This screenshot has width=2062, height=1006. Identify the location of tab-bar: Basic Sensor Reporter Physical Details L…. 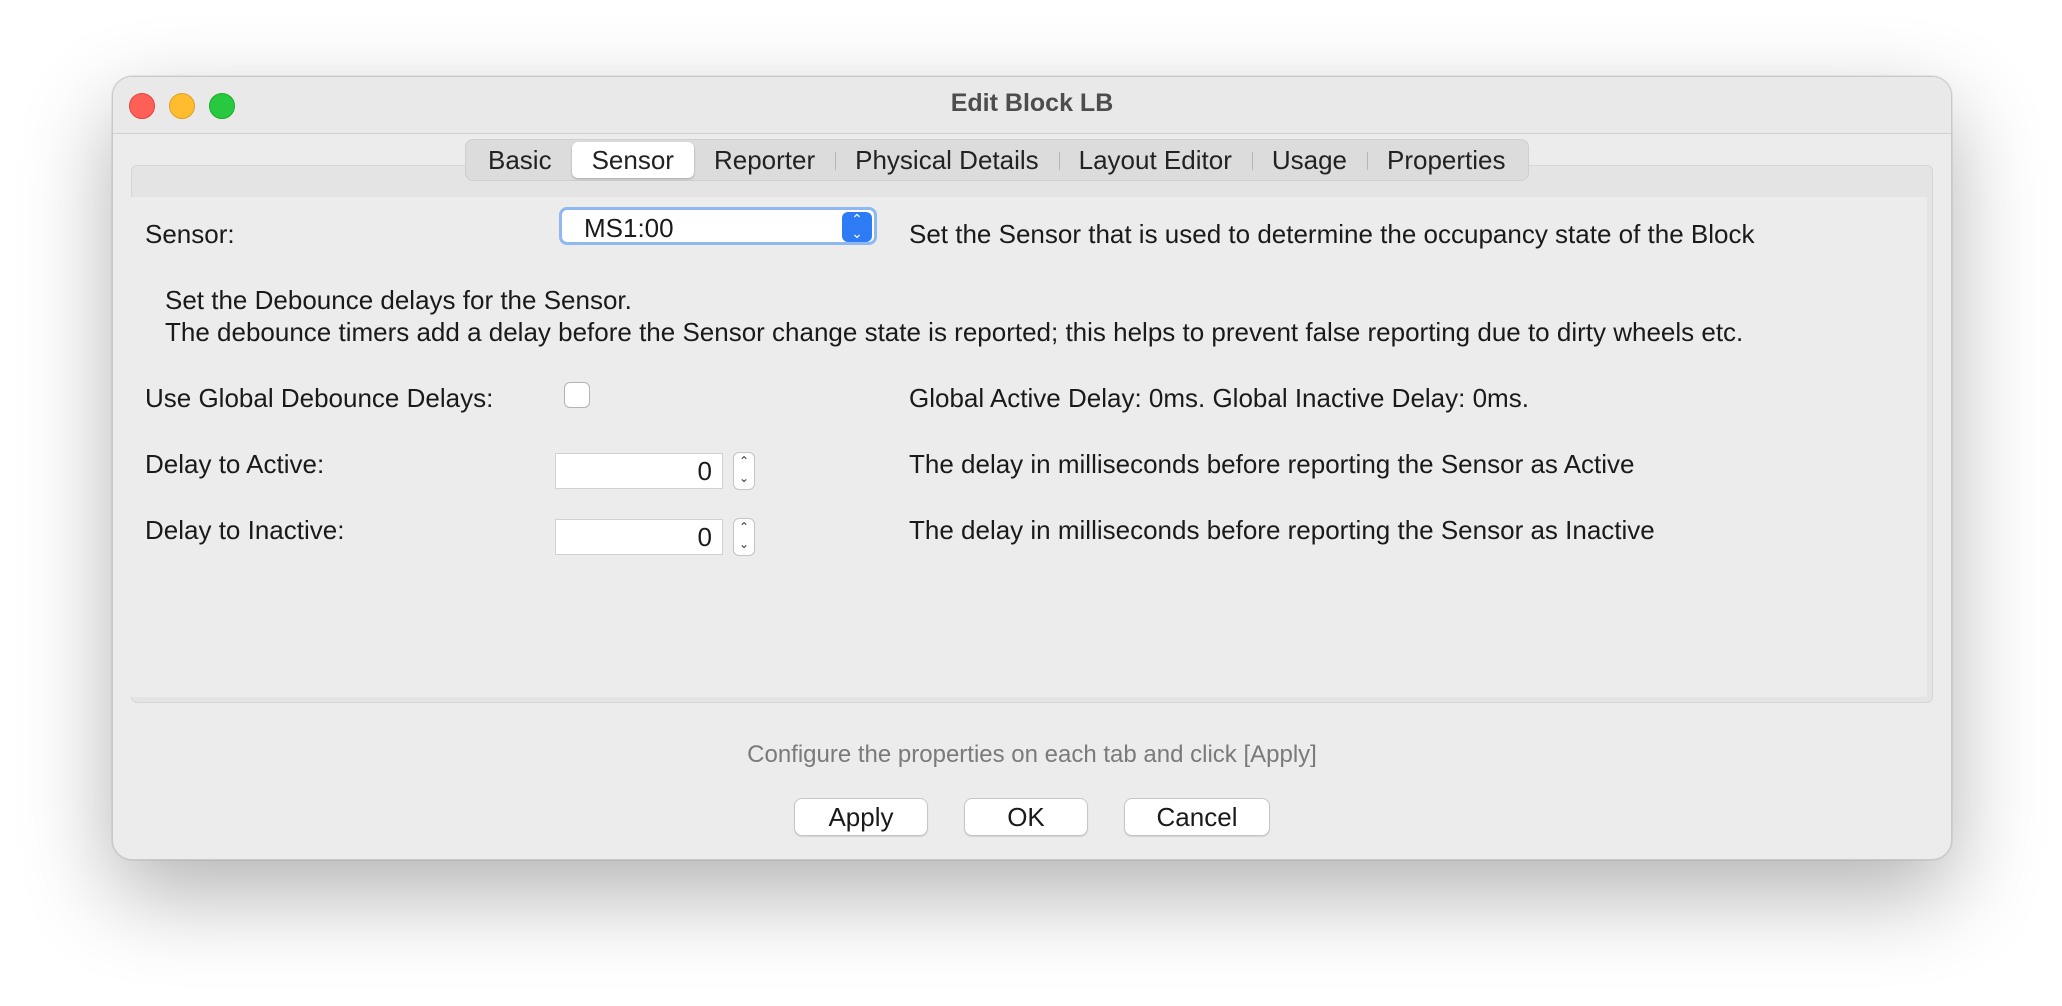
(997, 160).